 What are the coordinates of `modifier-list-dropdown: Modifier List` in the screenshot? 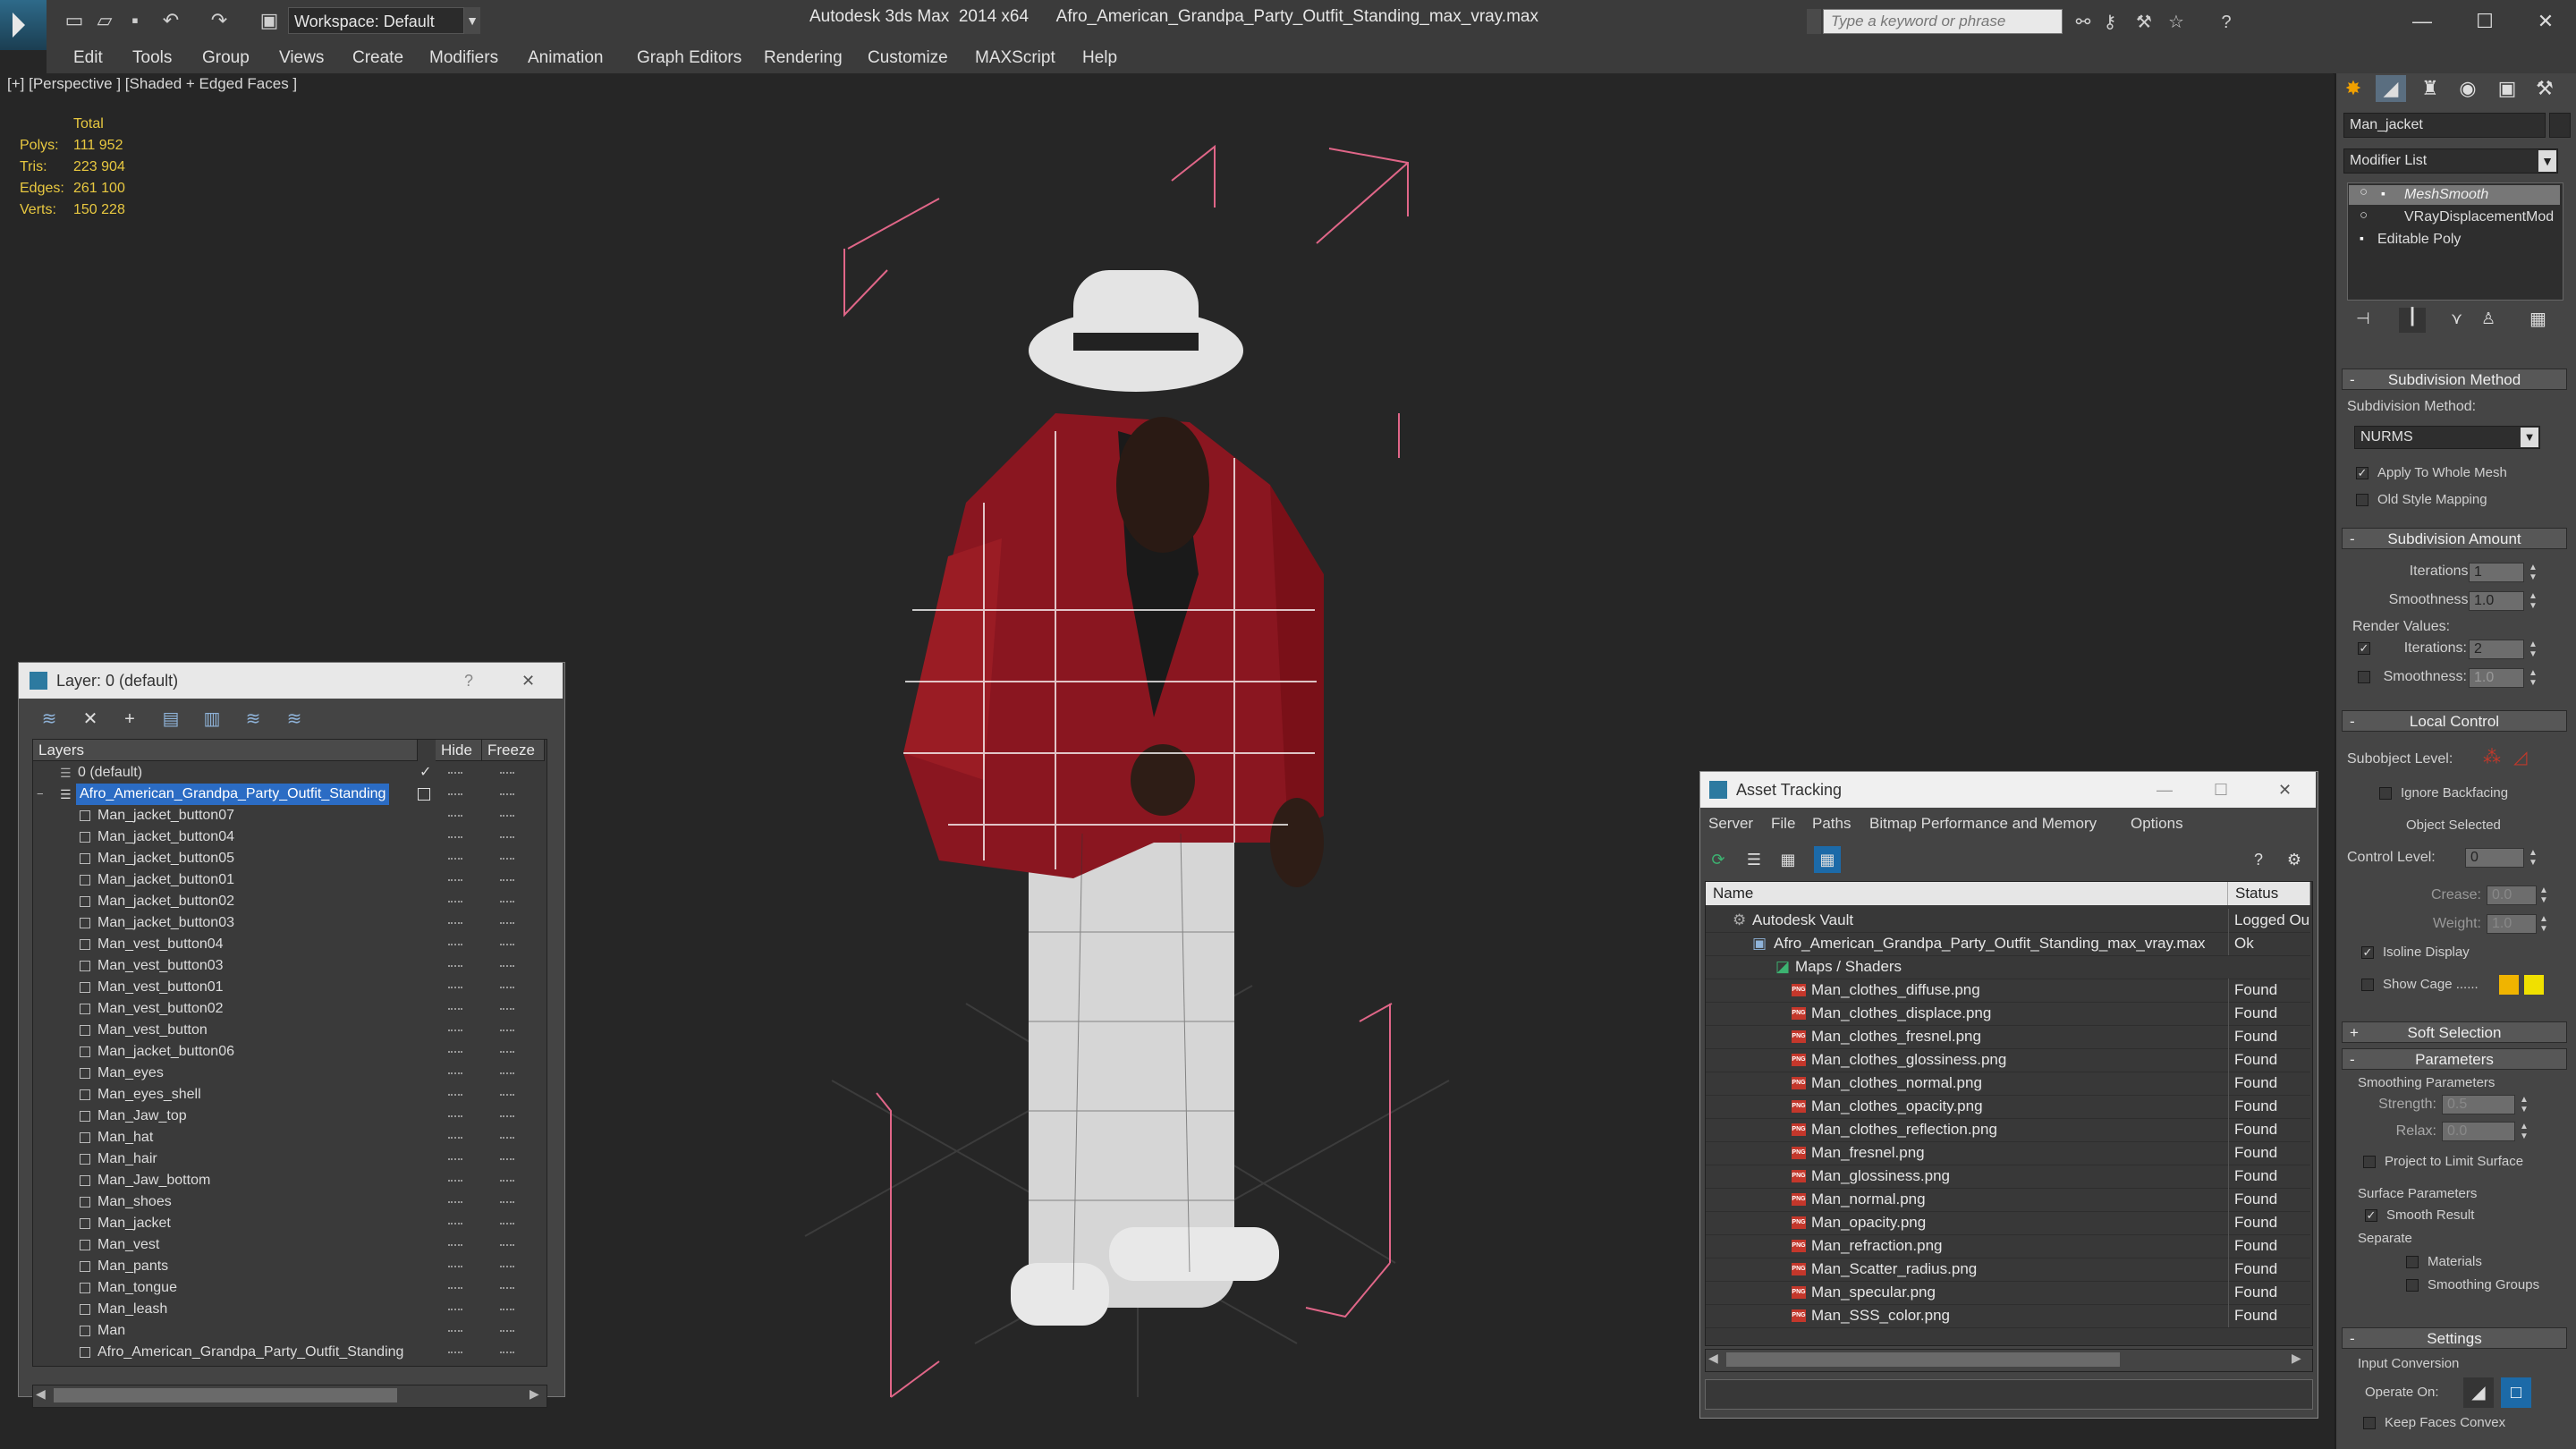 It's located at (2450, 161).